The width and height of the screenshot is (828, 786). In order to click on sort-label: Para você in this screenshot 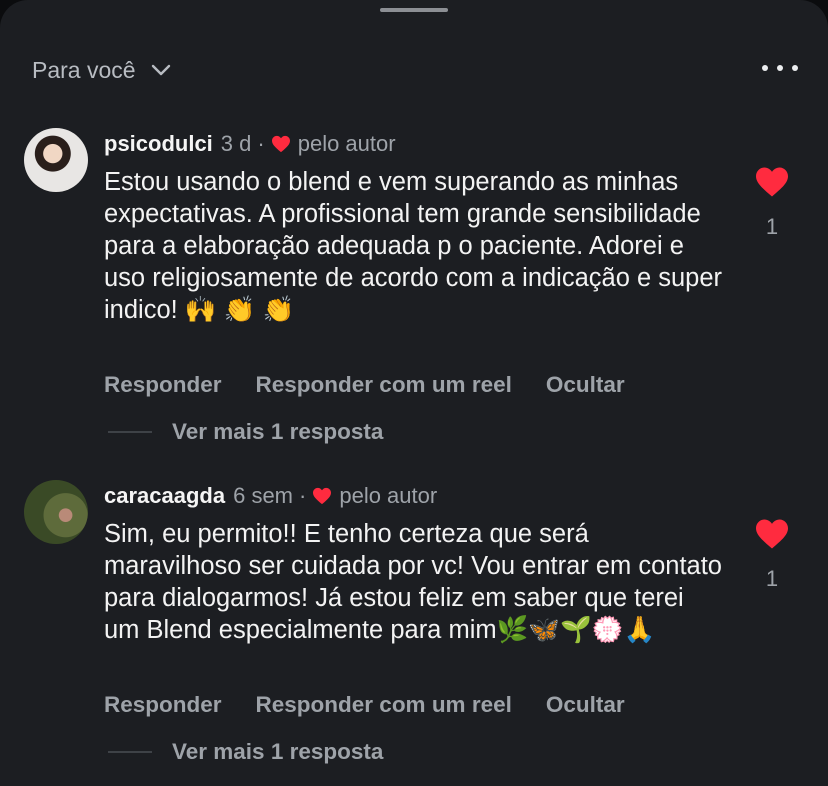, I will do `click(84, 69)`.